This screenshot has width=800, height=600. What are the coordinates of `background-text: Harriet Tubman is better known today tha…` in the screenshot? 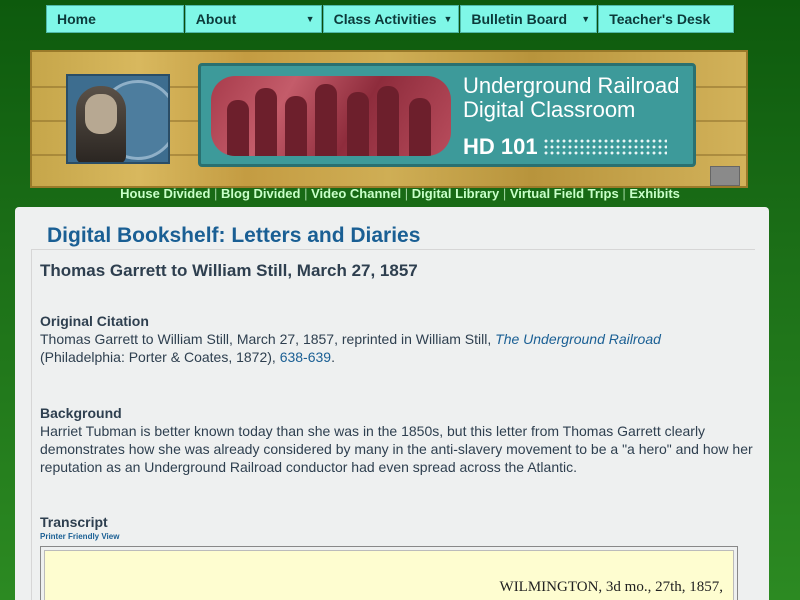 It's located at (396, 449).